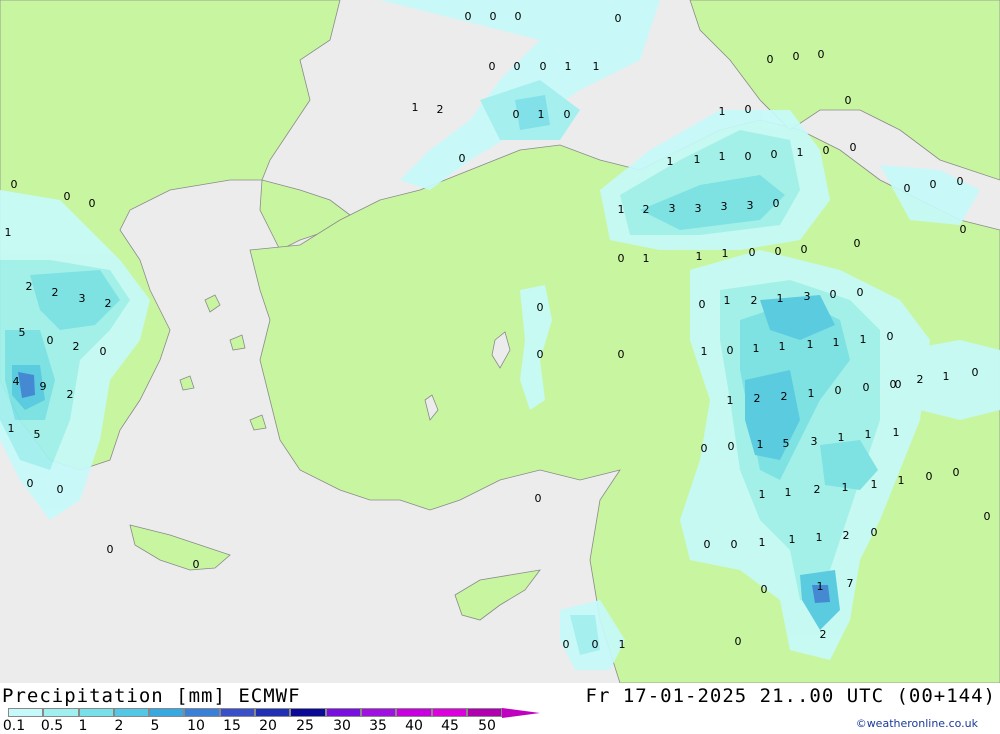 The image size is (1000, 734). I want to click on map-title: Precipitation [mm] ECMWF, so click(151, 696).